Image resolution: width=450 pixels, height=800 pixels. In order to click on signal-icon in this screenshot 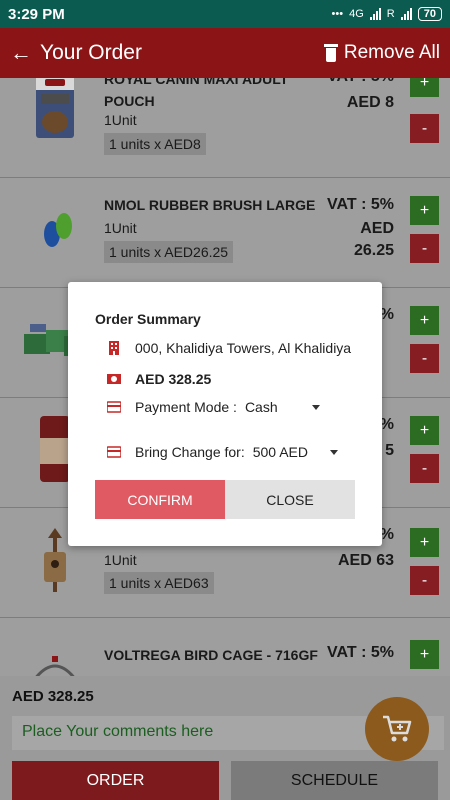, I will do `click(375, 14)`.